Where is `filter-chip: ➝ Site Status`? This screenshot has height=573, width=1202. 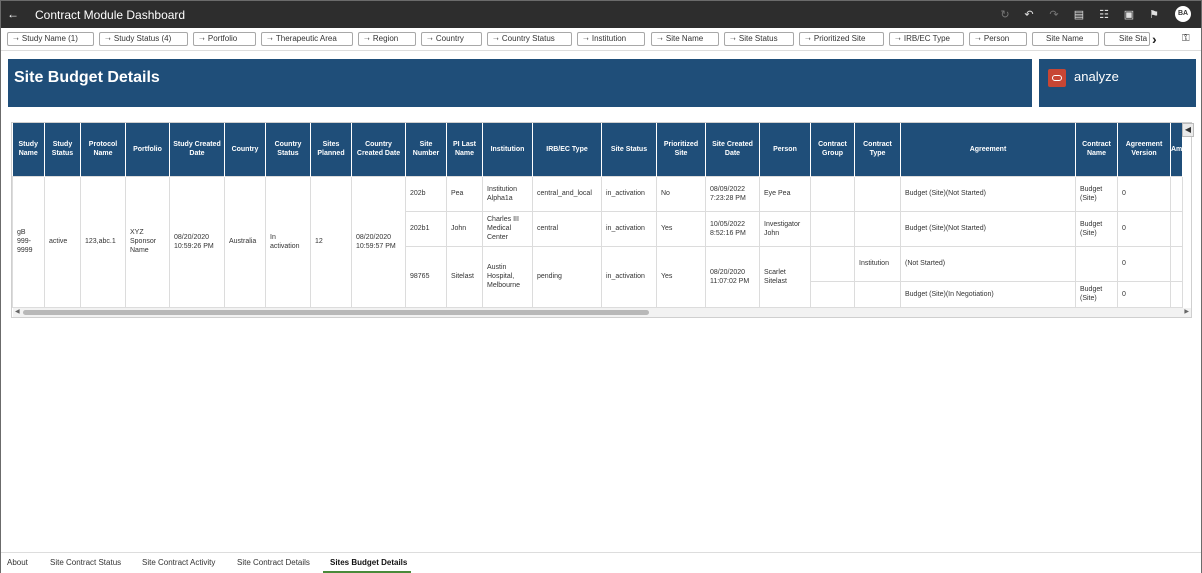 filter-chip: ➝ Site Status is located at coordinates (759, 39).